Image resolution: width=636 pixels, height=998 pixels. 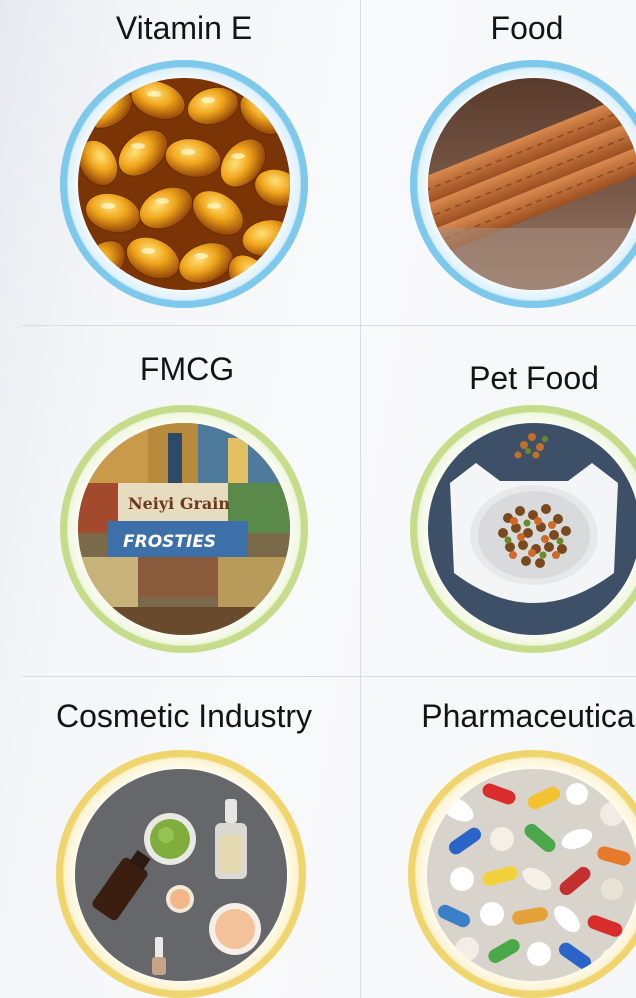 What do you see at coordinates (179, 503) in the screenshot?
I see `svg-text: Neiyi Grain` at bounding box center [179, 503].